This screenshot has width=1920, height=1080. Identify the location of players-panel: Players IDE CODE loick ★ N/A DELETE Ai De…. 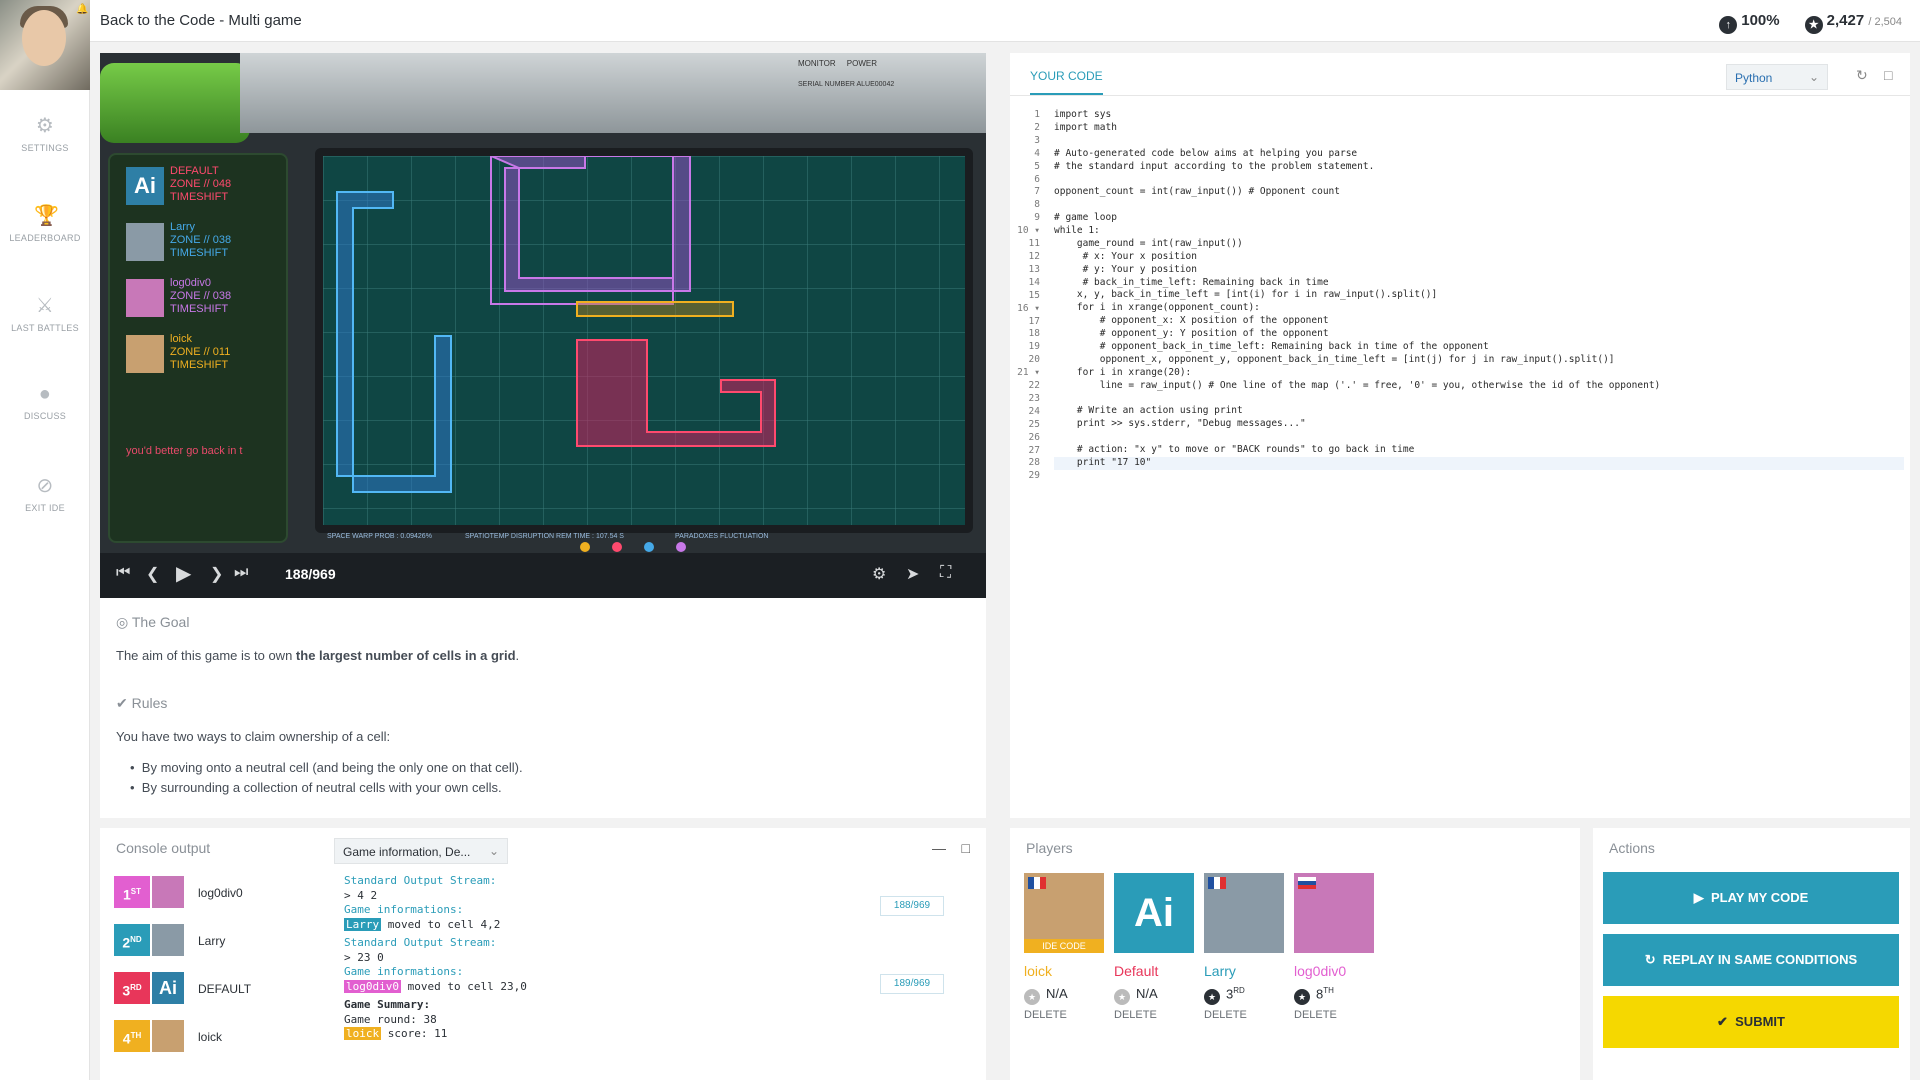
(1295, 954).